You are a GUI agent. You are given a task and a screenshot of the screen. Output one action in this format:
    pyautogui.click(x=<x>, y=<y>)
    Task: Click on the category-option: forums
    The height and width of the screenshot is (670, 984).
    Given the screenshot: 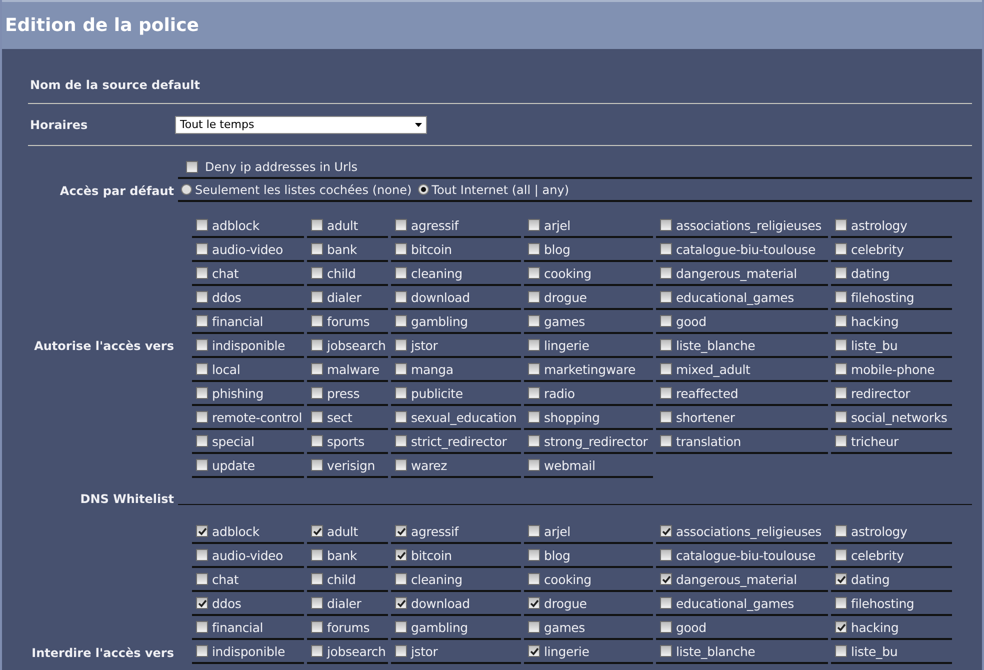 What is the action you would take?
    pyautogui.click(x=347, y=628)
    